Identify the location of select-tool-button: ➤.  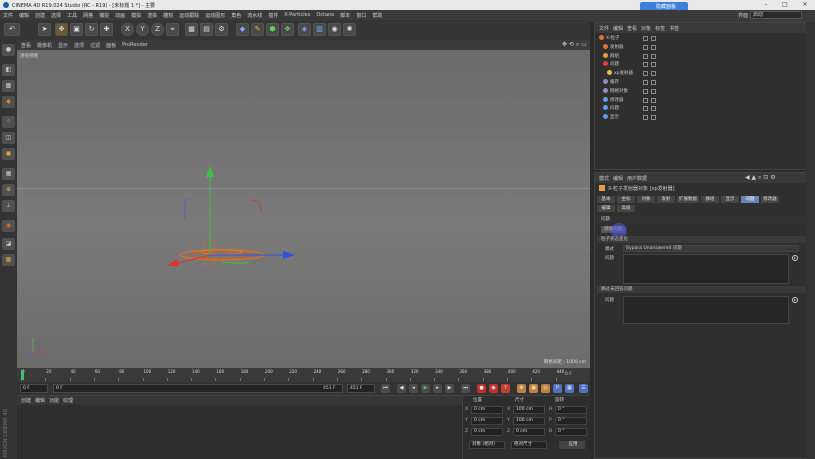
(44, 29).